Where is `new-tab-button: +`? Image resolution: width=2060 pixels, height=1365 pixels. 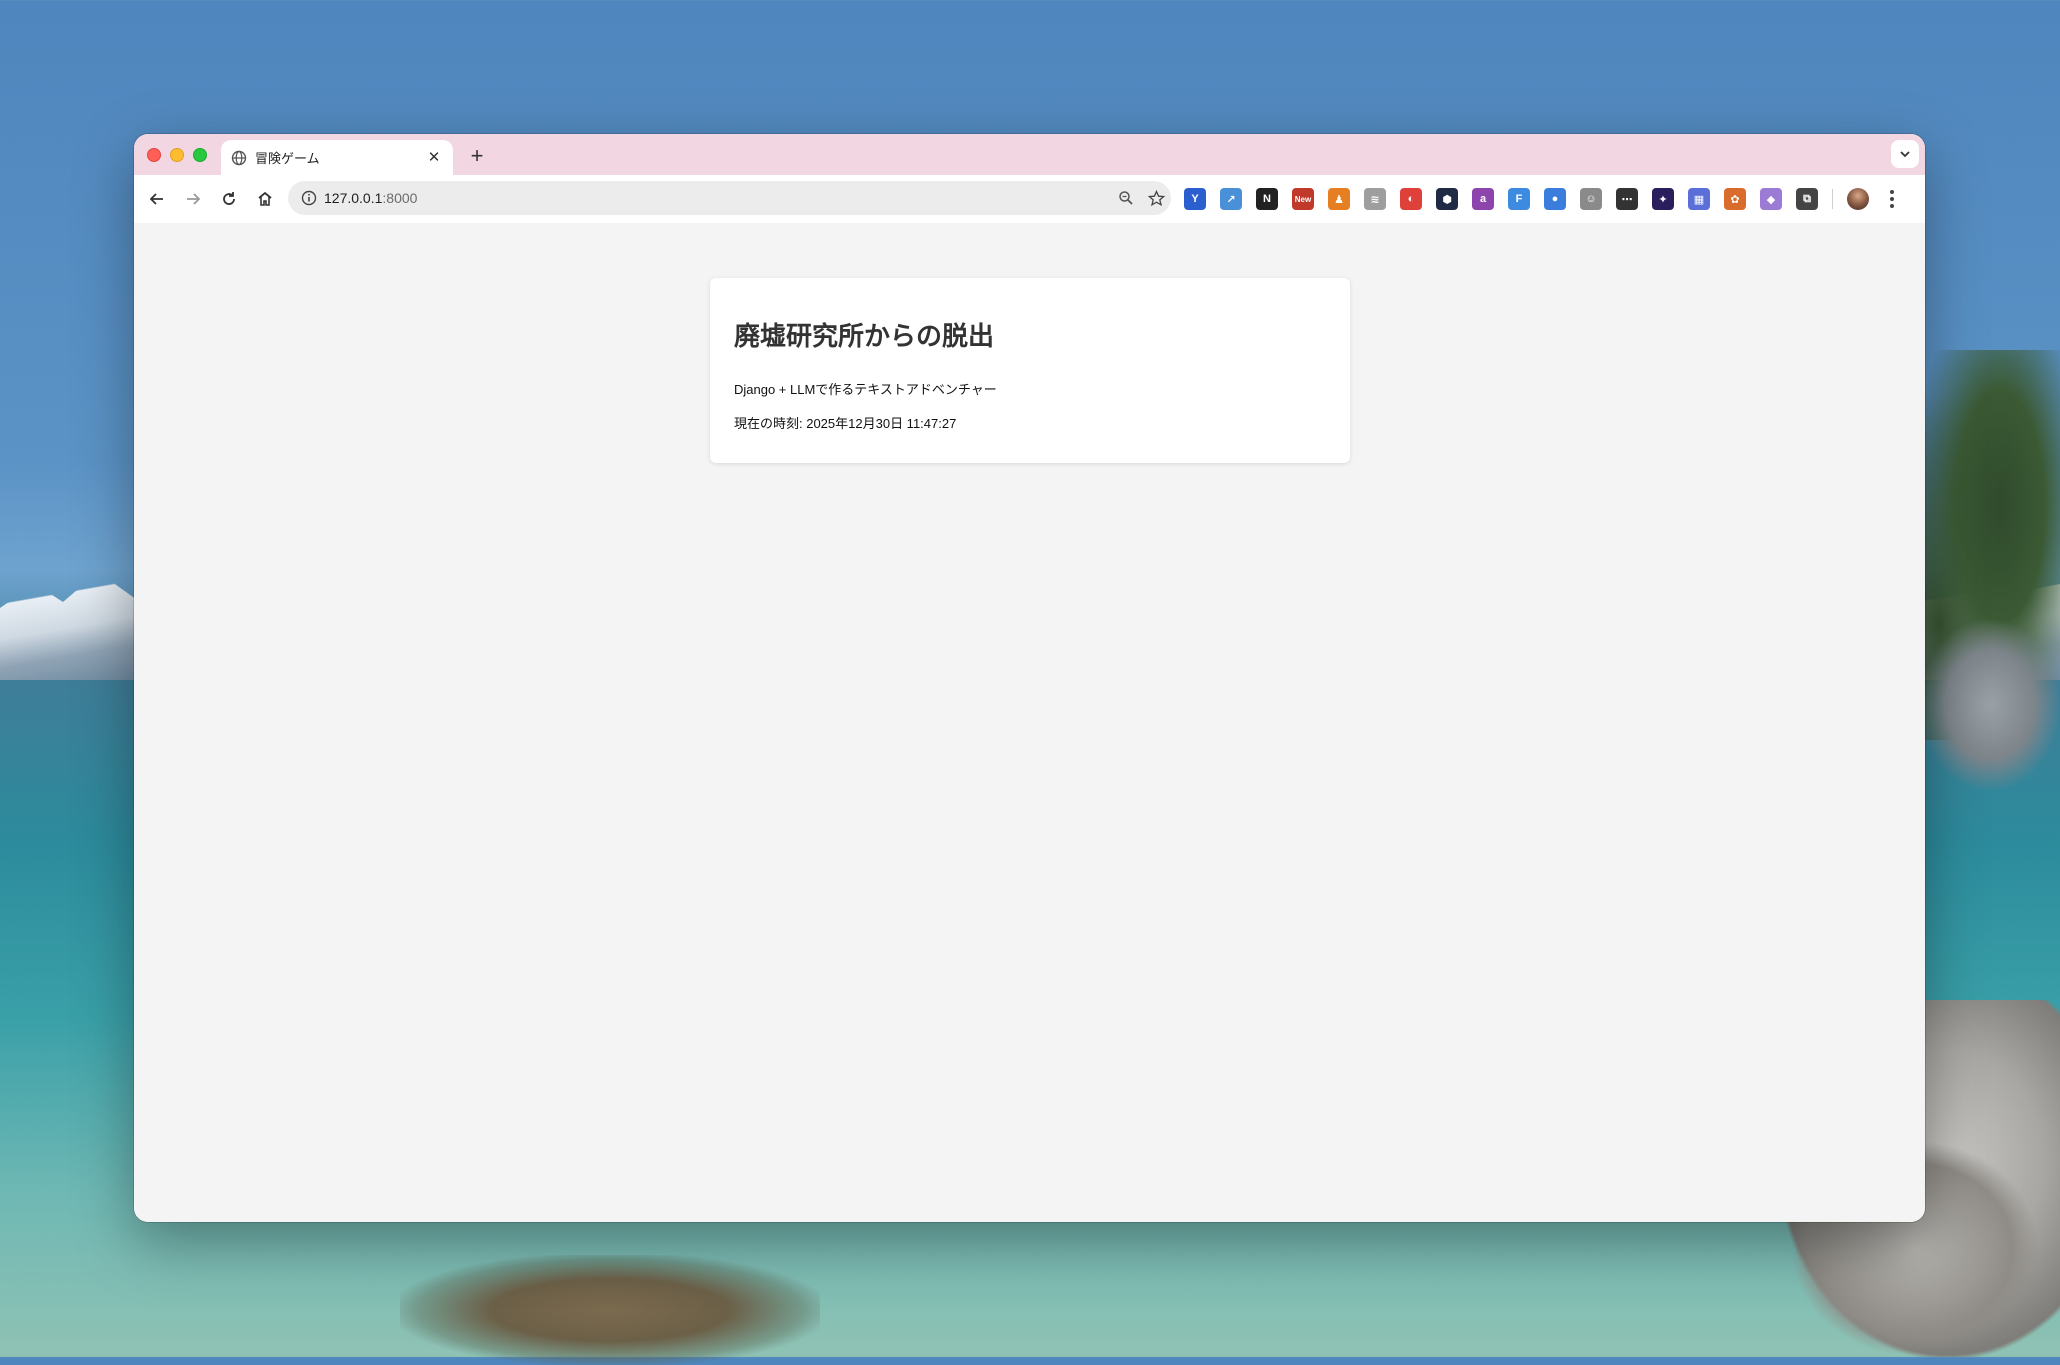
new-tab-button: + is located at coordinates (477, 156).